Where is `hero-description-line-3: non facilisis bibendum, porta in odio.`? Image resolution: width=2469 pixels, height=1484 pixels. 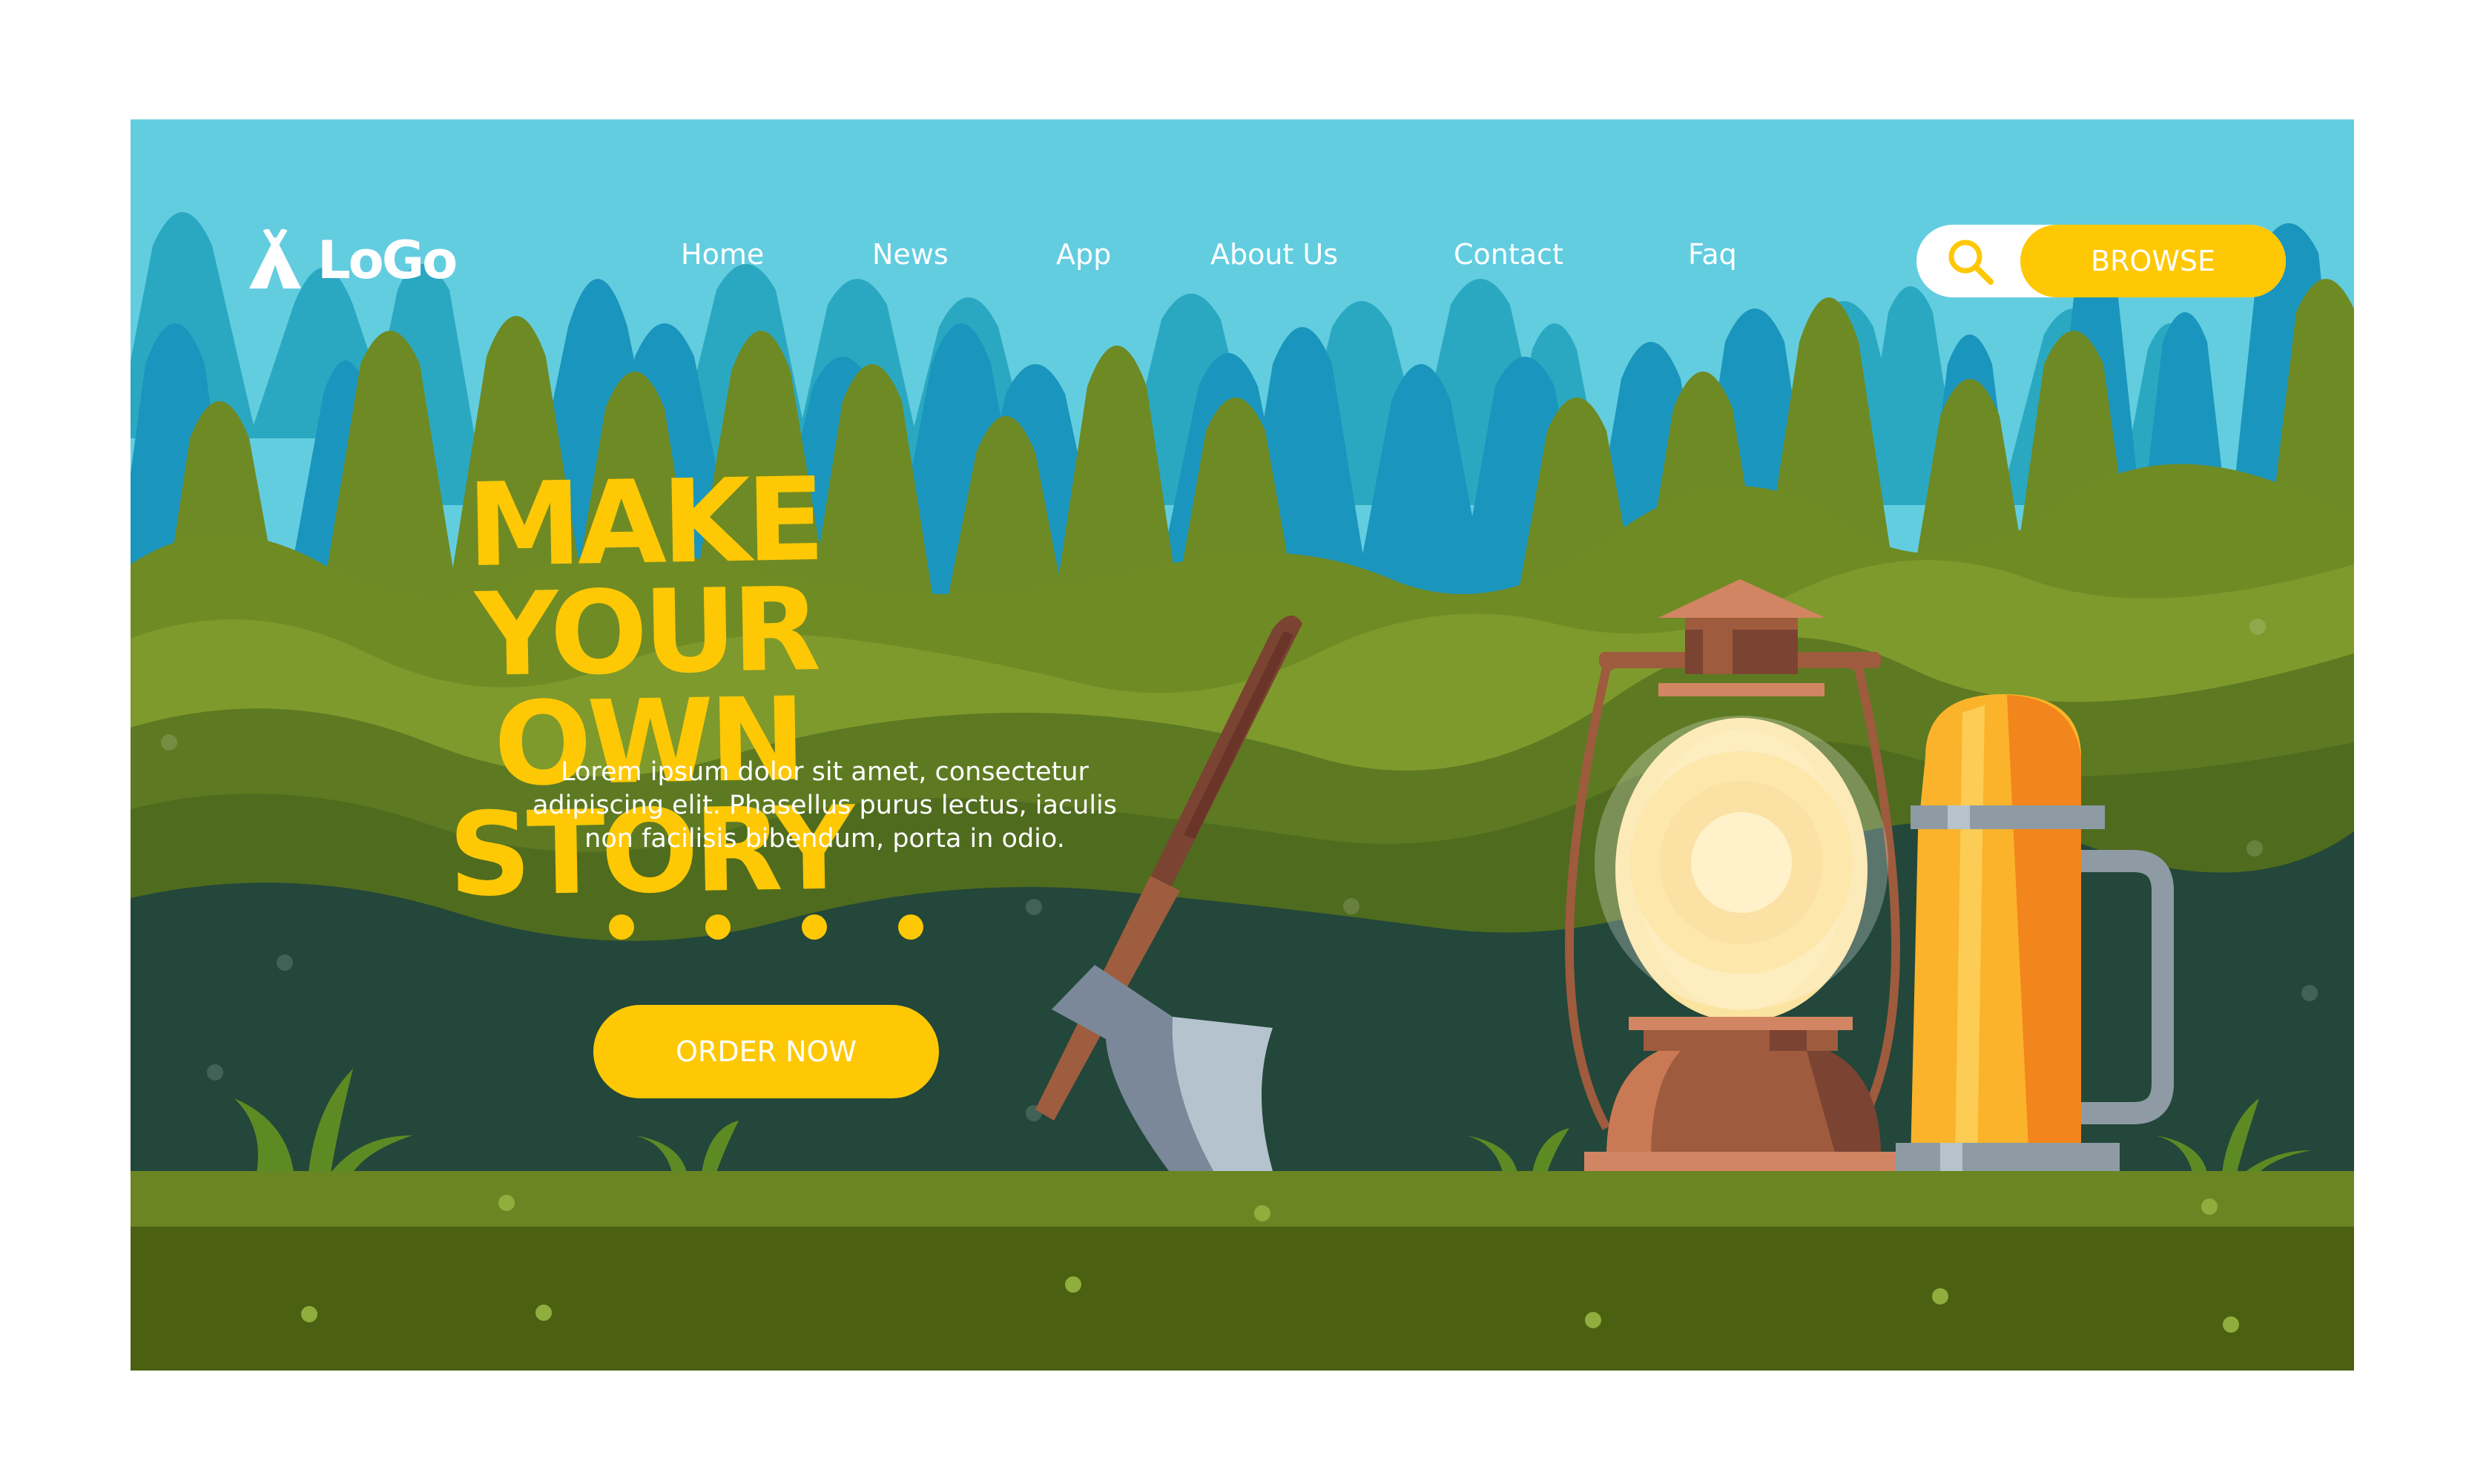 hero-description-line-3: non facilisis bibendum, porta in odio. is located at coordinates (824, 839).